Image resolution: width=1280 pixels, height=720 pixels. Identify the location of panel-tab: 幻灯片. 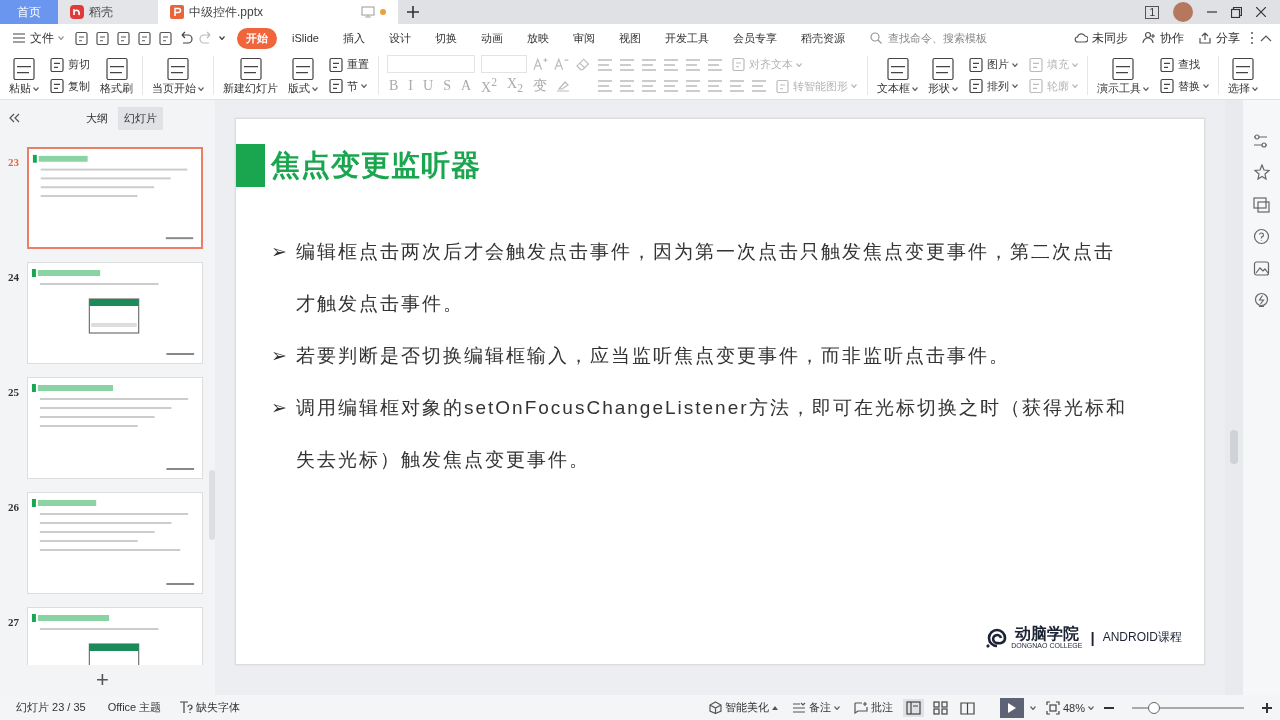
(140, 118).